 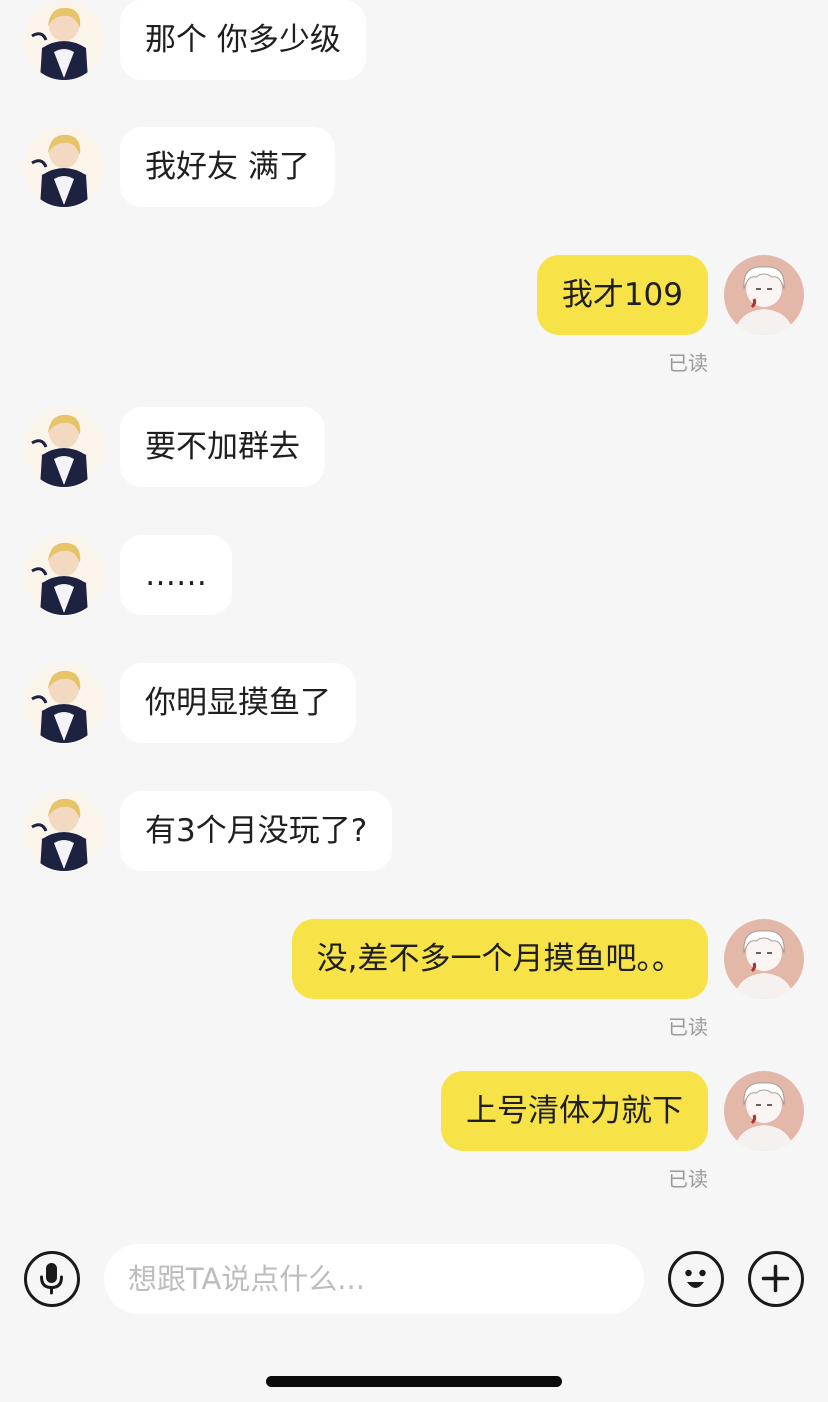 What do you see at coordinates (574, 1111) in the screenshot?
I see `outgoing-message-bubble: 上号清体力就下` at bounding box center [574, 1111].